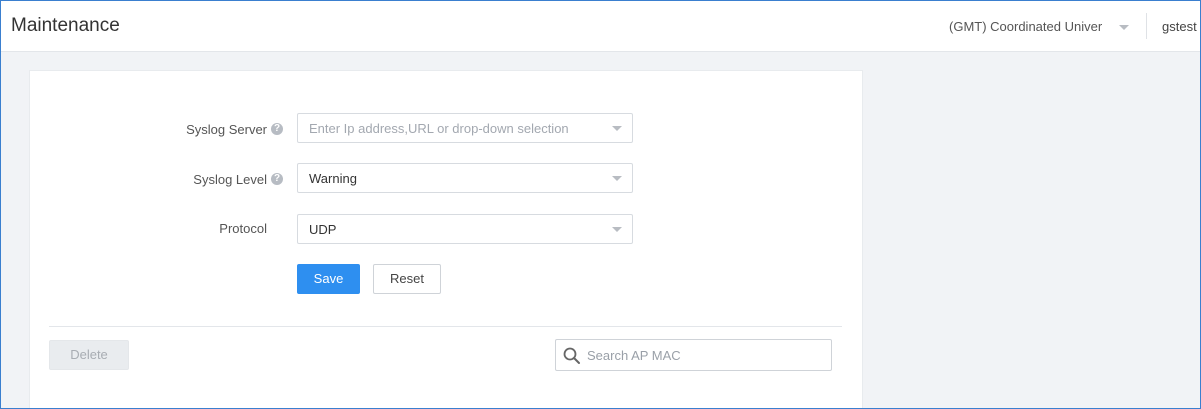  What do you see at coordinates (65, 25) in the screenshot?
I see `page-title: Maintenance` at bounding box center [65, 25].